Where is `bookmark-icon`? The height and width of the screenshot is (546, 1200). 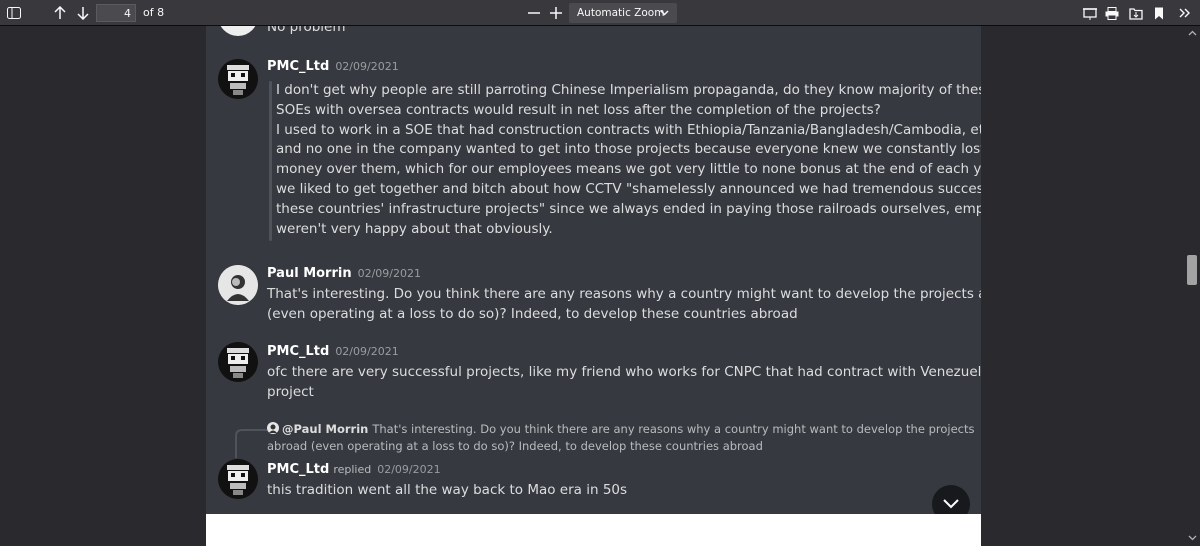 bookmark-icon is located at coordinates (1159, 13).